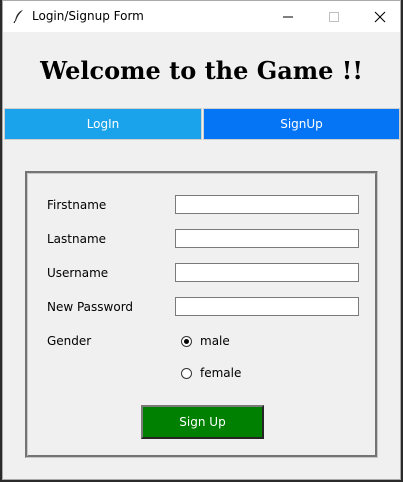  Describe the element at coordinates (215, 341) in the screenshot. I see `gender-male-label: male` at that location.